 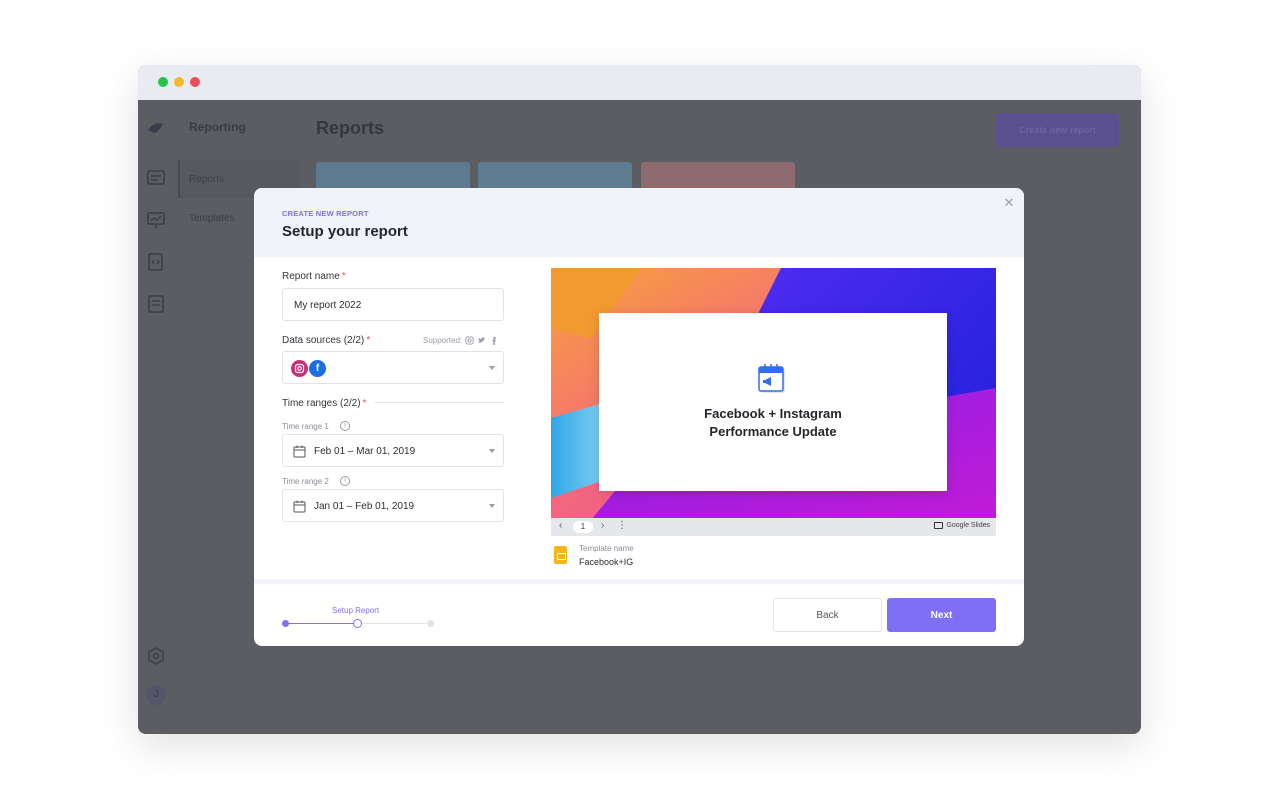 I want to click on logo-icon, so click(x=156, y=128).